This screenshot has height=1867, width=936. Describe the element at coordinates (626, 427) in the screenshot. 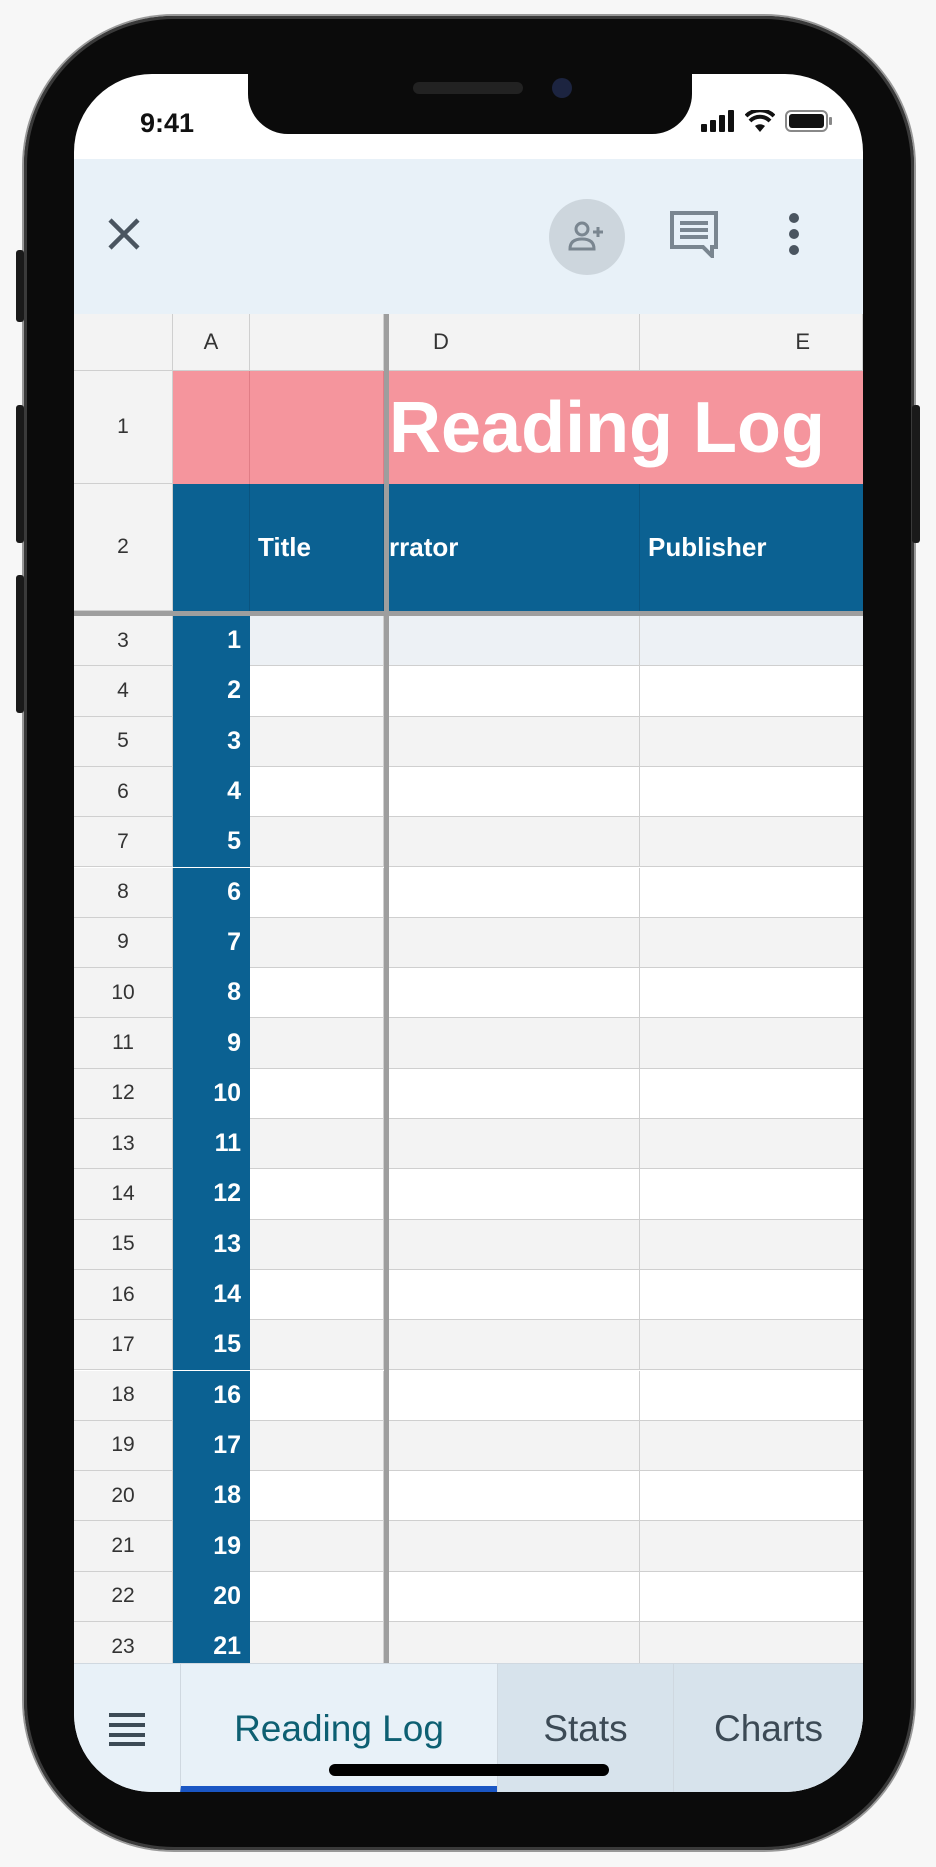

I see `sheet-title: Reading Log` at that location.